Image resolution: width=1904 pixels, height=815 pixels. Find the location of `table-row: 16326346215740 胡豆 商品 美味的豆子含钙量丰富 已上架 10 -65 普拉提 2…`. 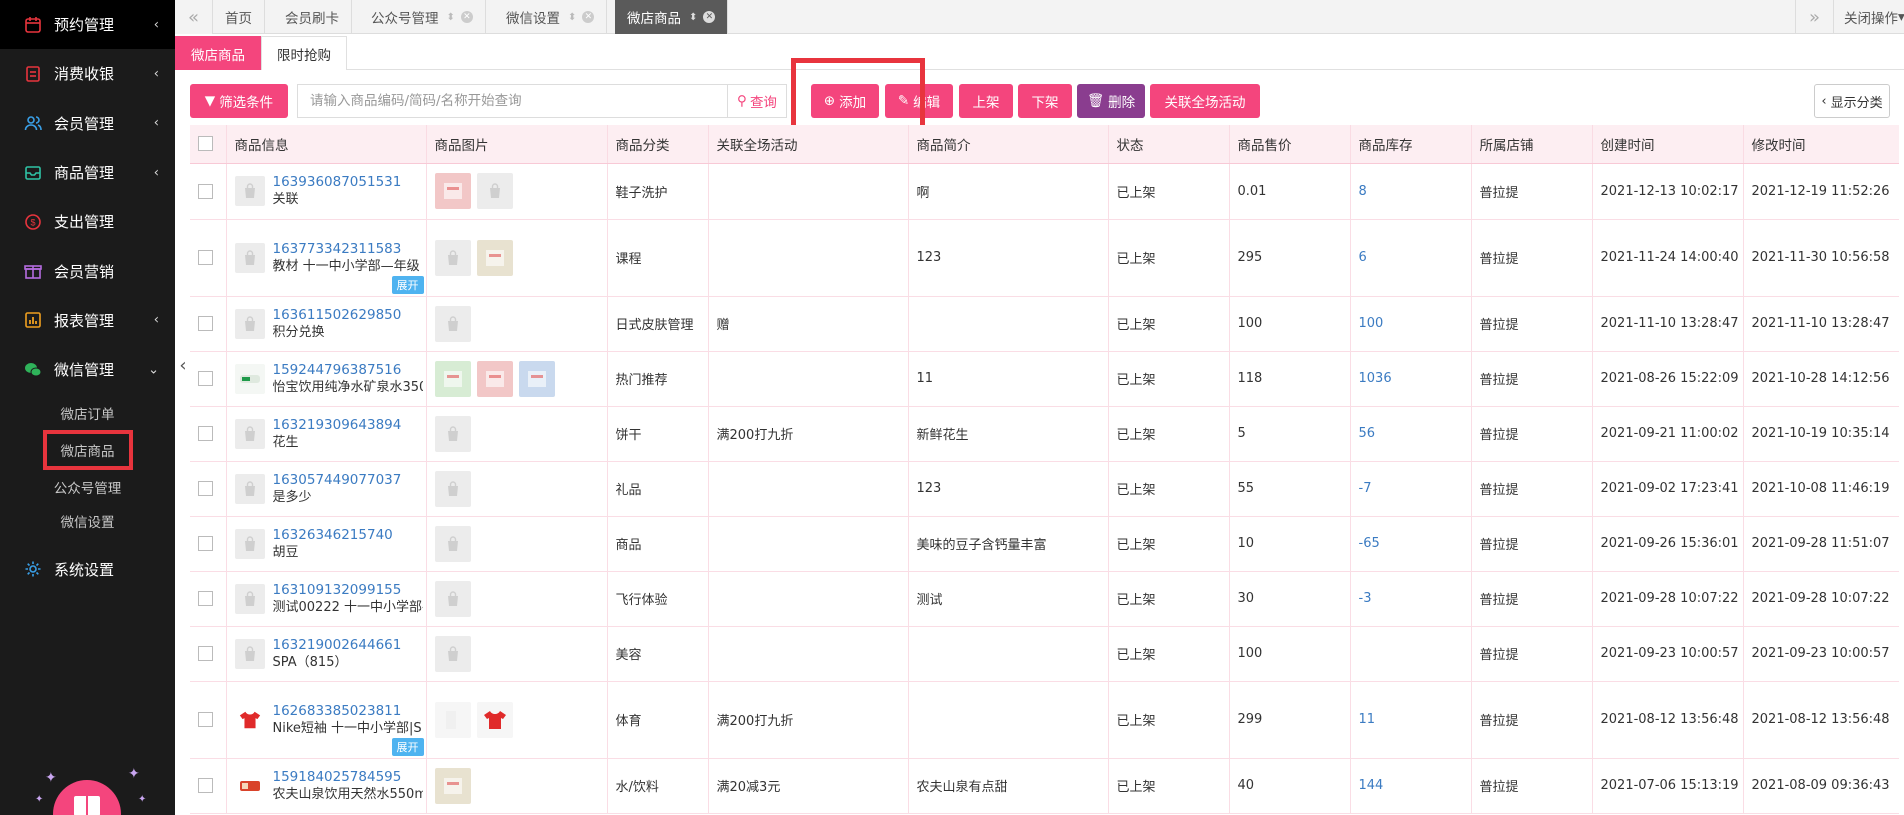

table-row: 16326346215740 胡豆 商品 美味的豆子含钙量丰富 已上架 10 -65 普拉提 2… is located at coordinates (1044, 544).